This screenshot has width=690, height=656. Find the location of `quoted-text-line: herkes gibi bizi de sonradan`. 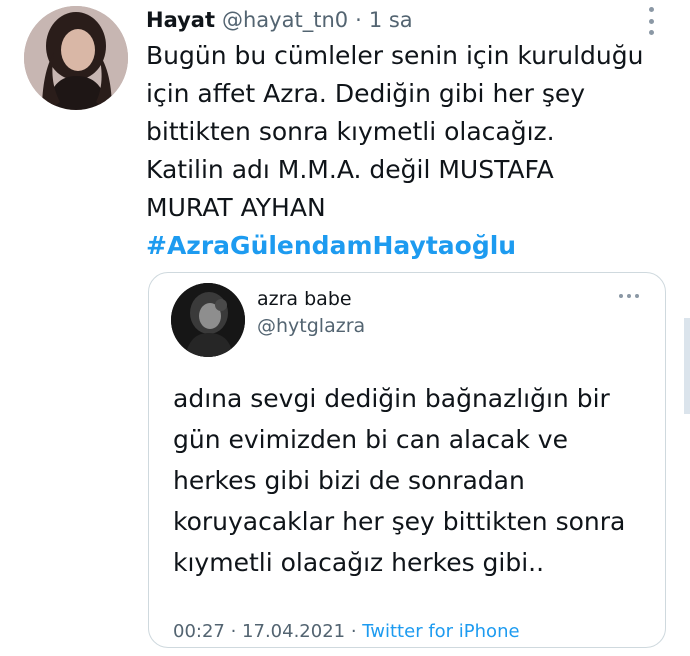

quoted-text-line: herkes gibi bizi de sonradan is located at coordinates (349, 480).